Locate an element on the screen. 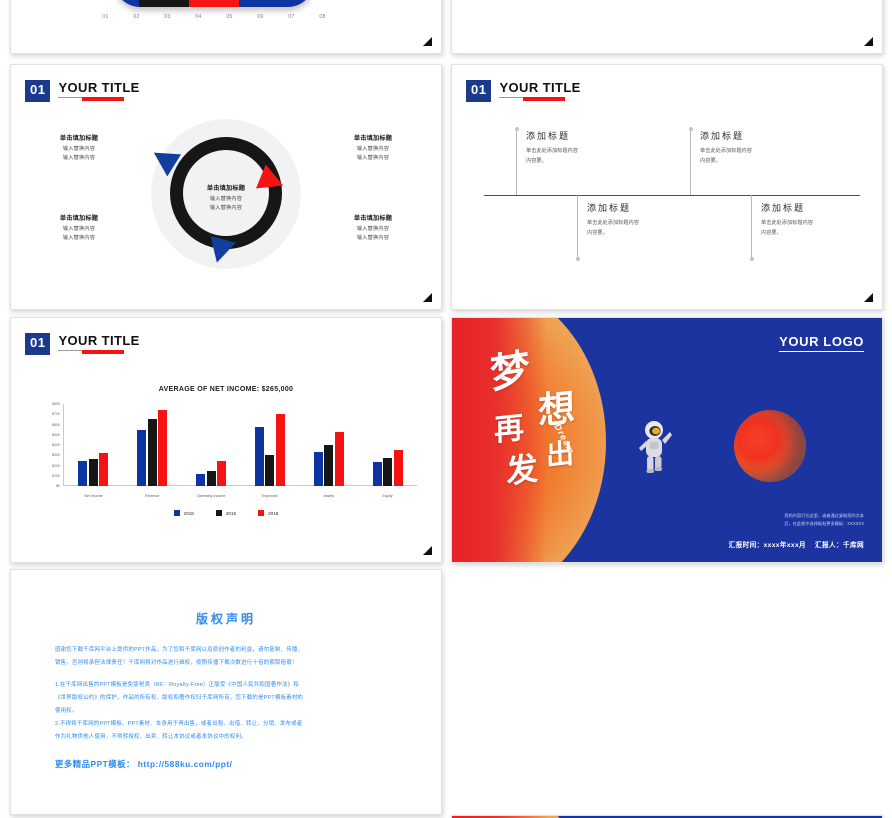 This screenshot has height=818, width=892. y-axis-tick-label: $600 is located at coordinates (56, 424).